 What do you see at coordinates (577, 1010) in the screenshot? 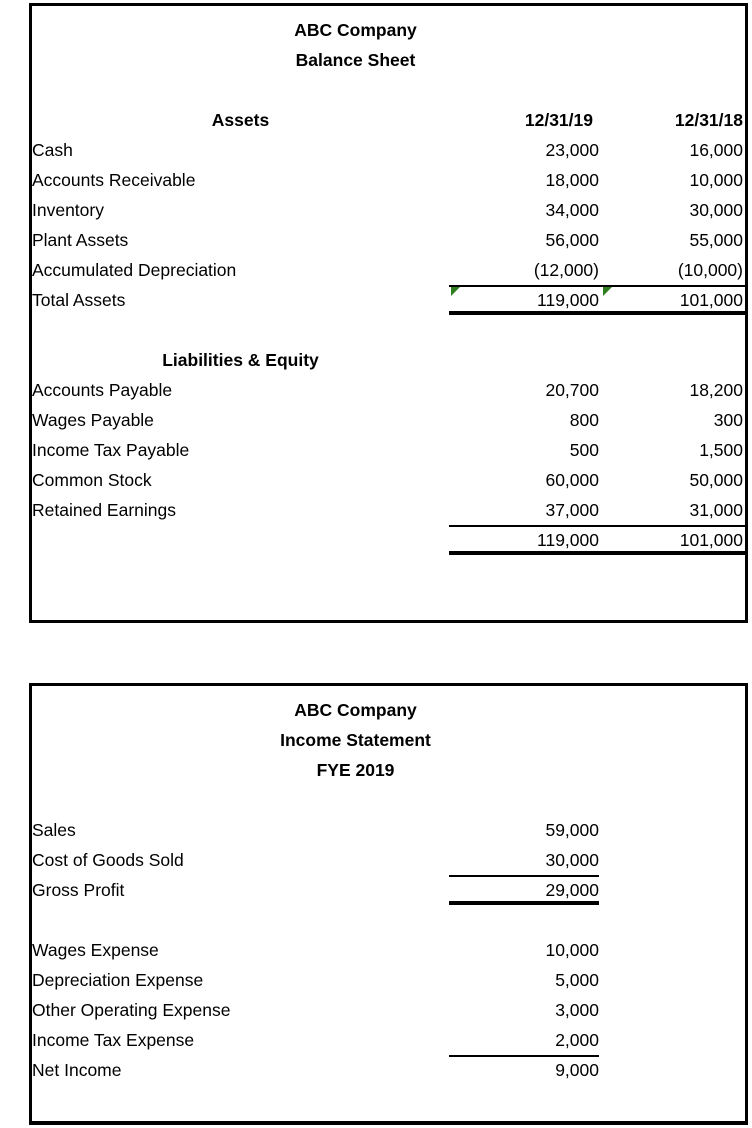
I see `row-value: 3,000` at bounding box center [577, 1010].